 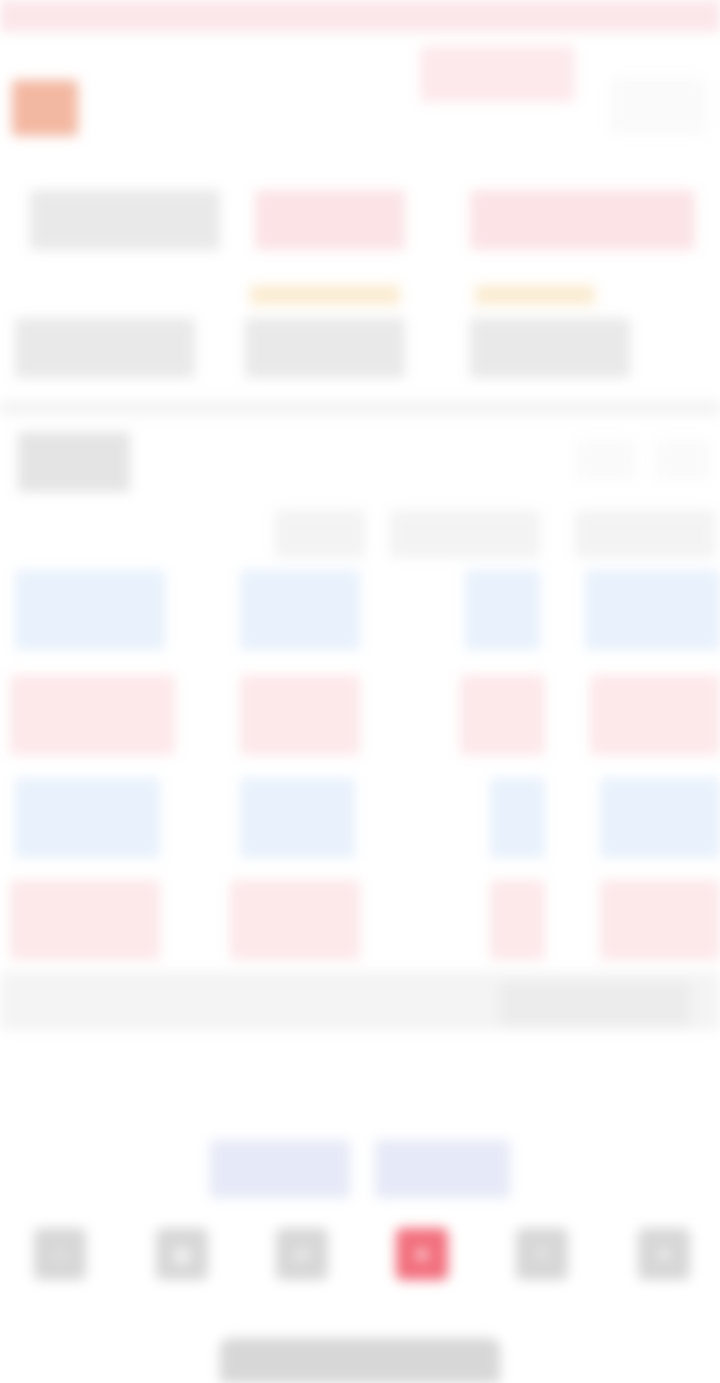 What do you see at coordinates (658, 106) in the screenshot?
I see `header-action-button` at bounding box center [658, 106].